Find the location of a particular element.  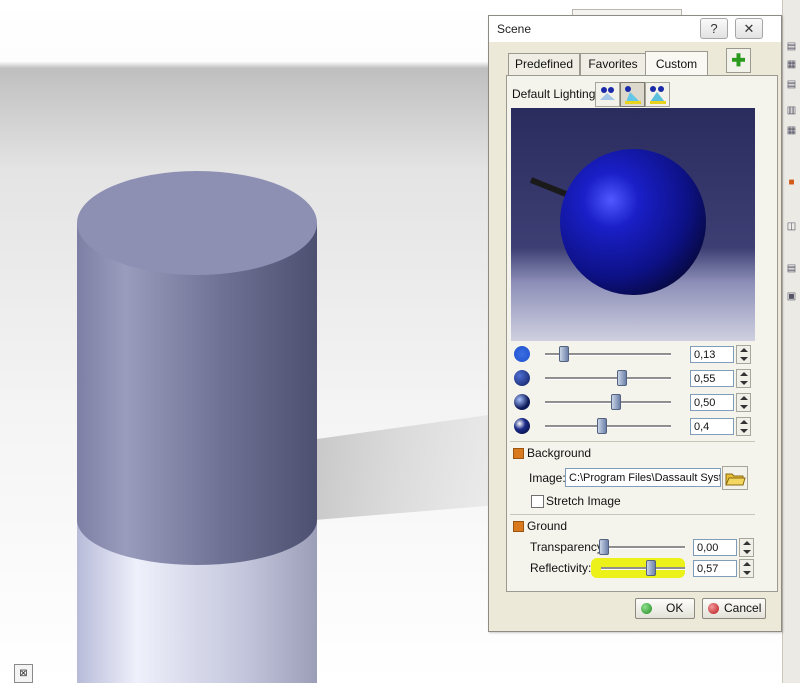

default-lighting-label: Default Lighting: is located at coordinates (555, 94).